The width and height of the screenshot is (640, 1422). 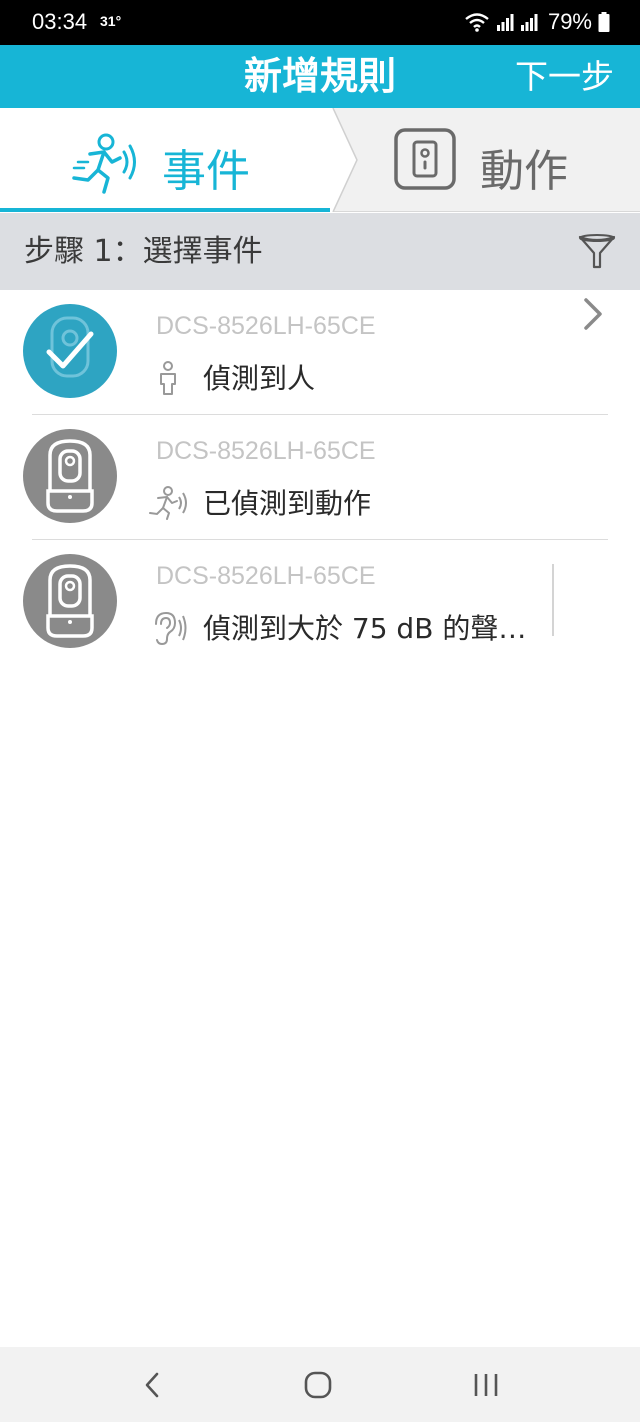 I want to click on tab-events-label: 事件, so click(x=206, y=171).